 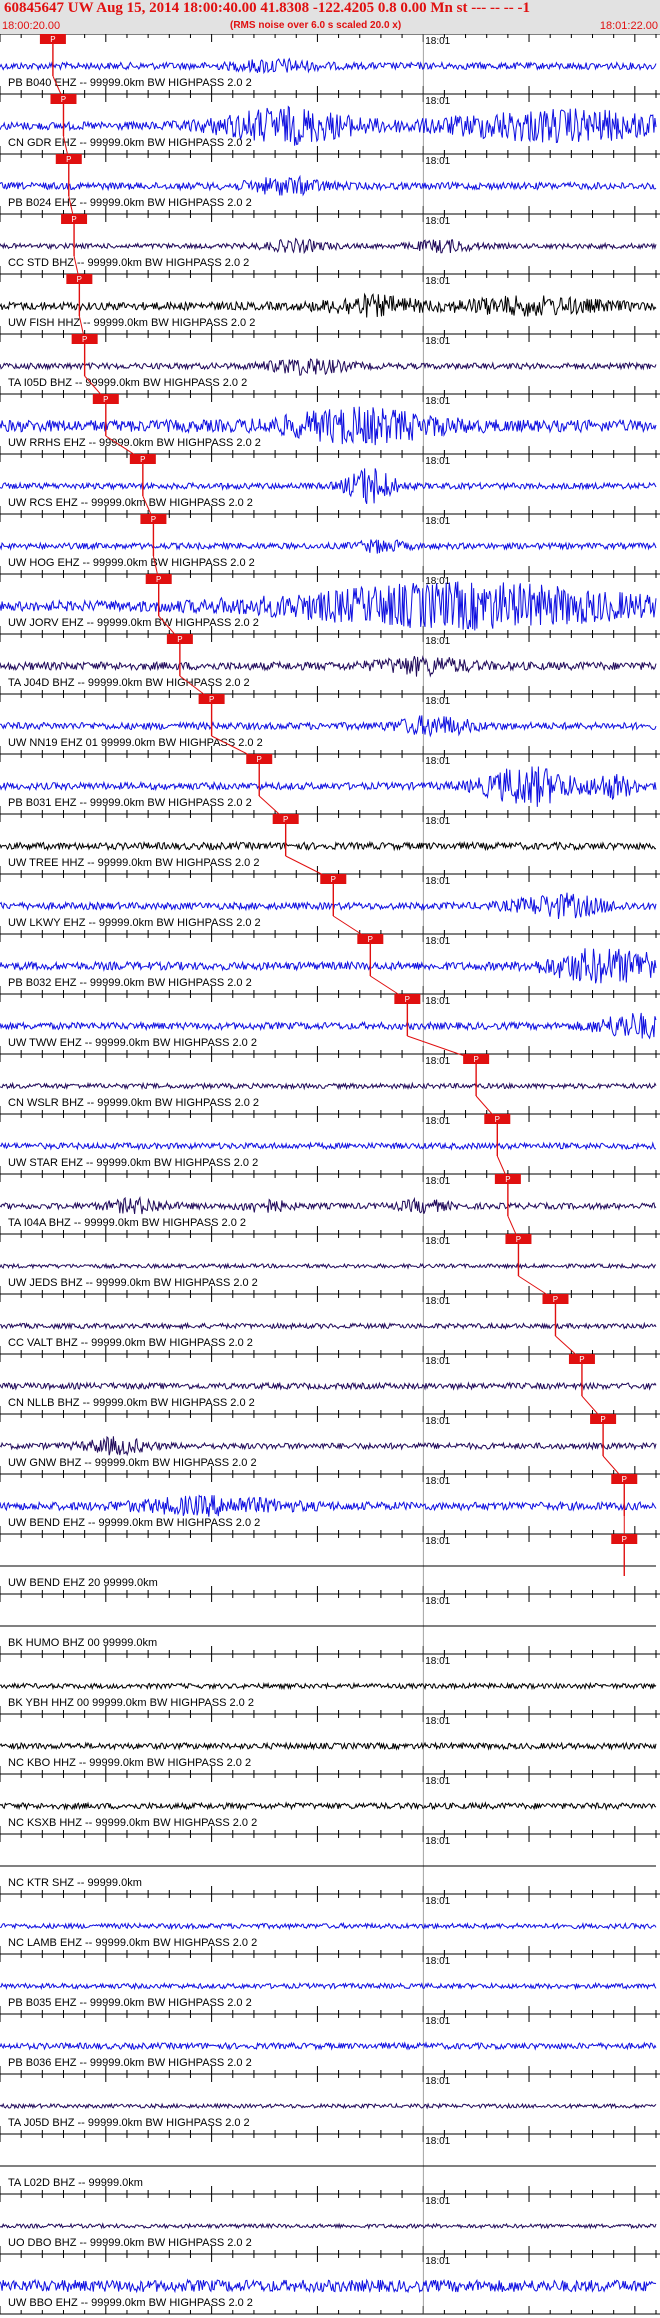 I want to click on station-label: TA L02D BHZ -- 99999.0km, so click(x=75, y=2183).